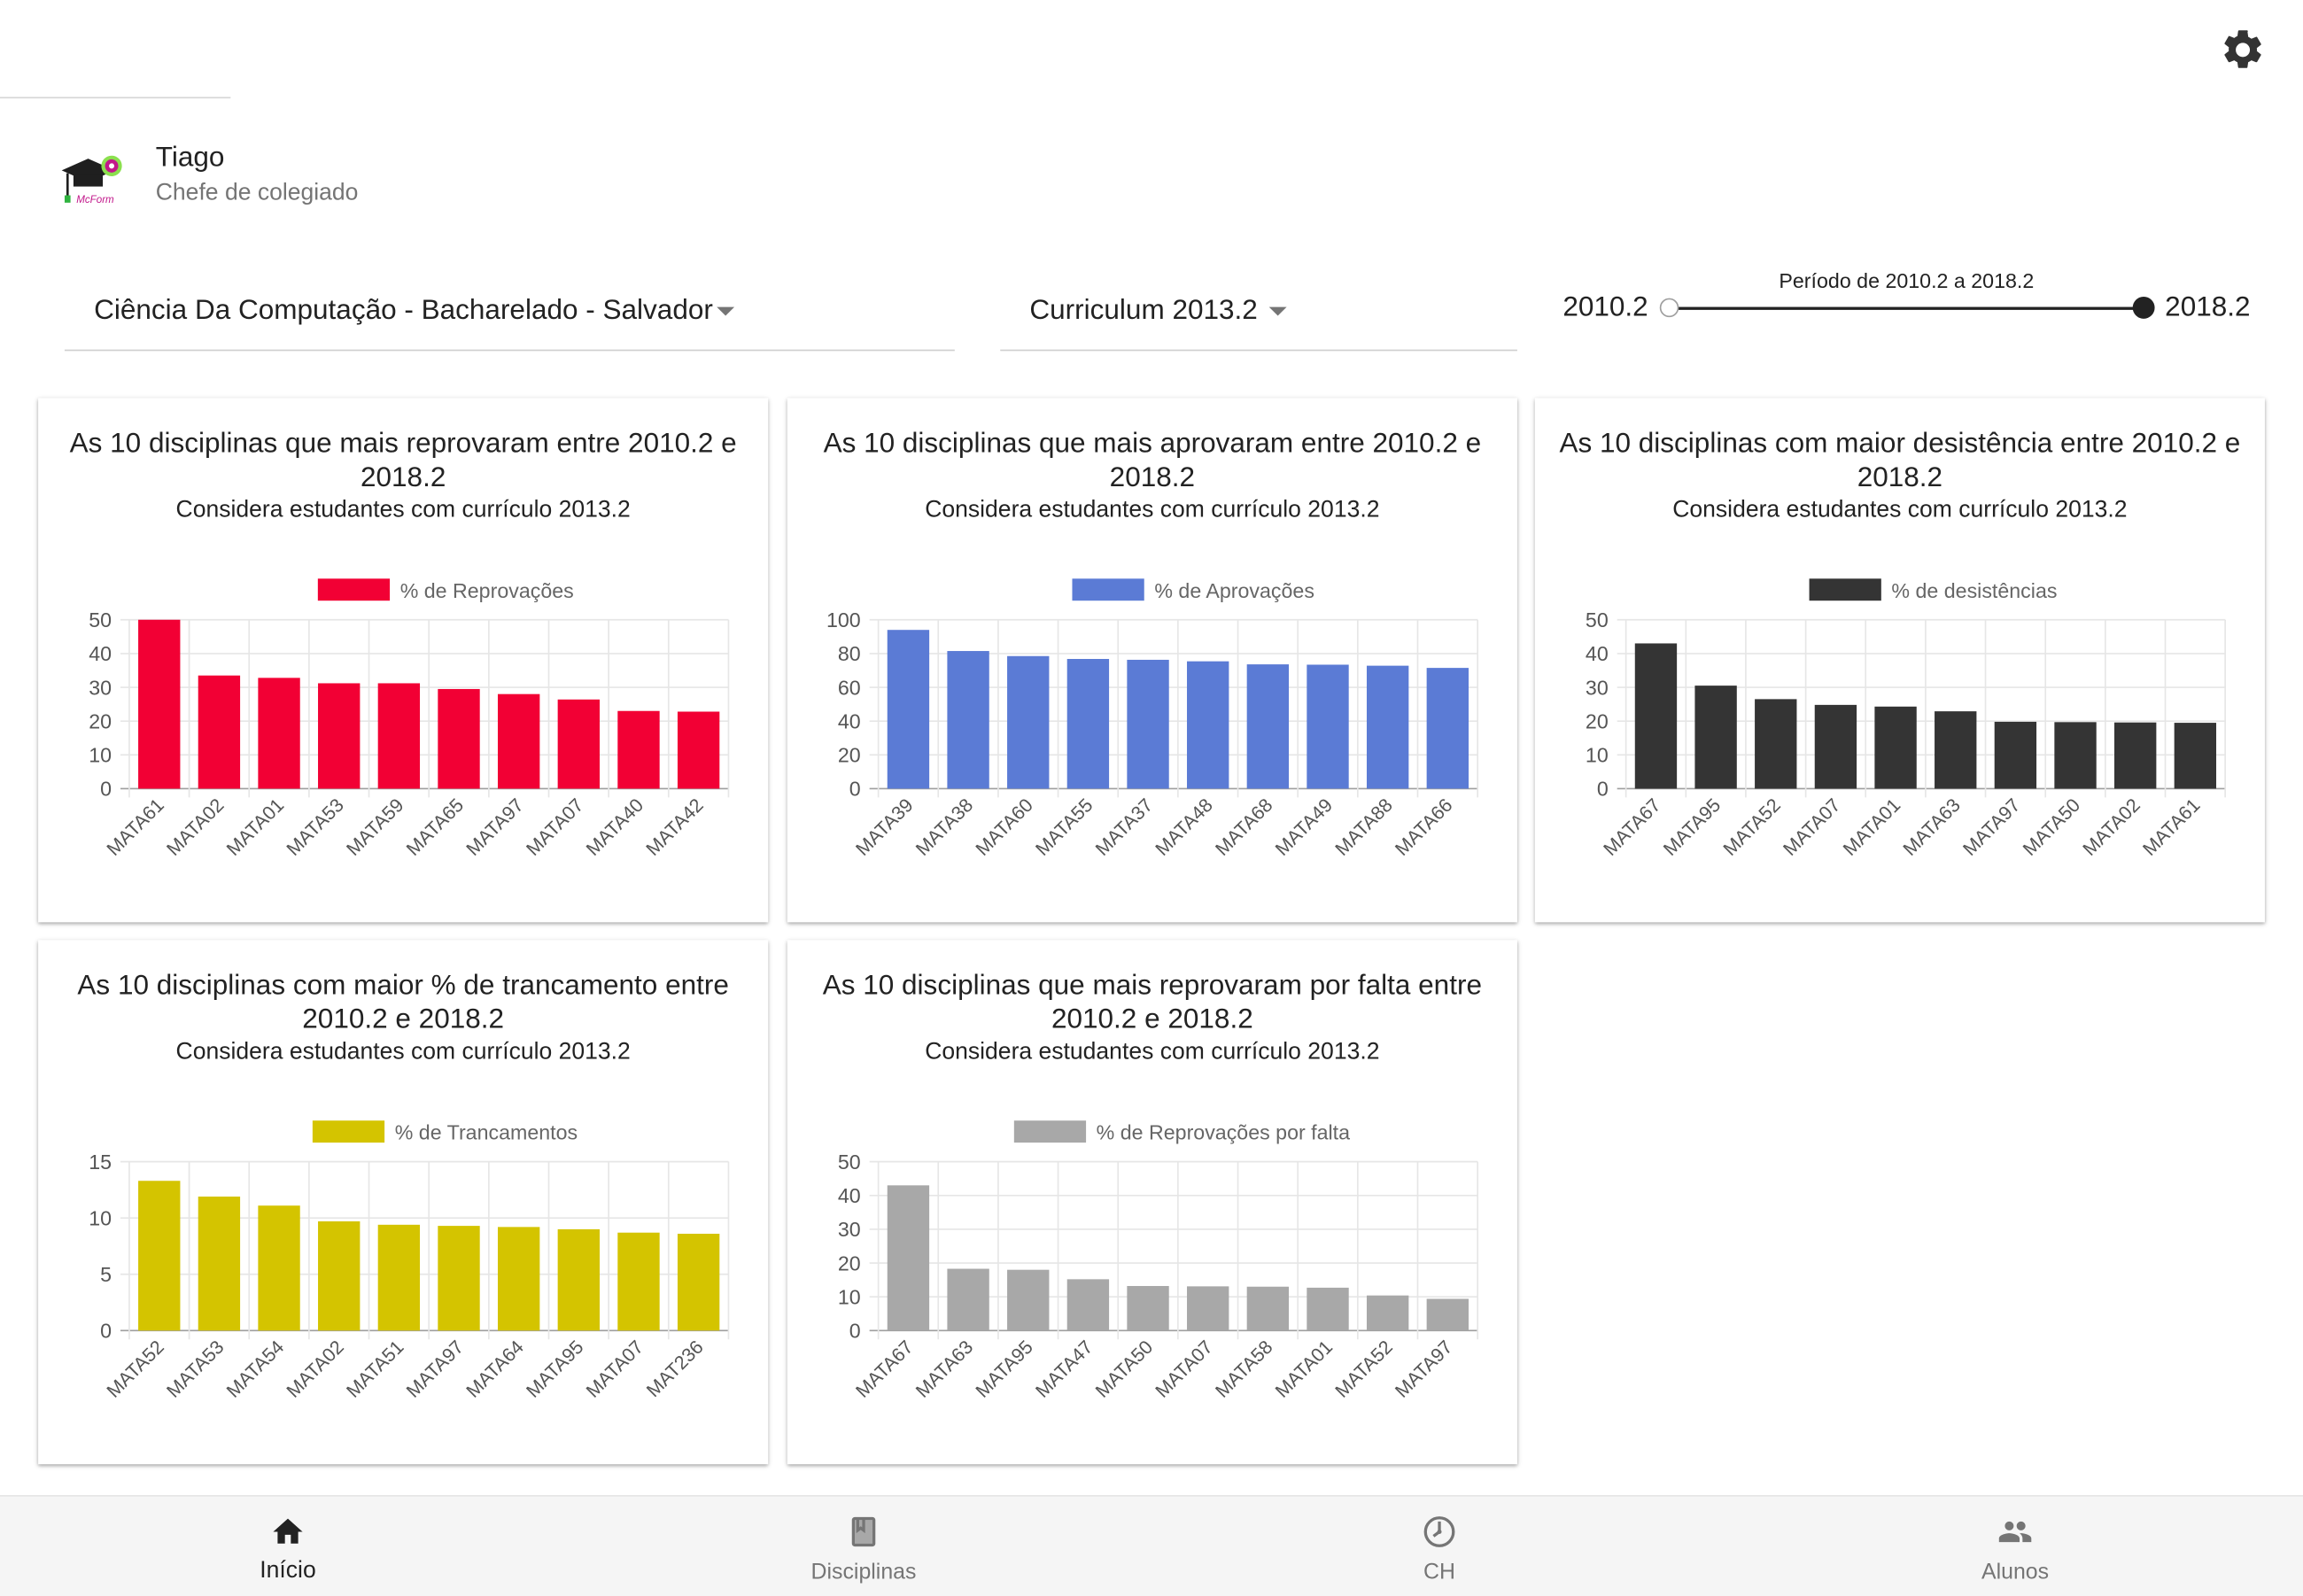  Describe the element at coordinates (1669, 308) in the screenshot. I see `period-start-handle` at that location.